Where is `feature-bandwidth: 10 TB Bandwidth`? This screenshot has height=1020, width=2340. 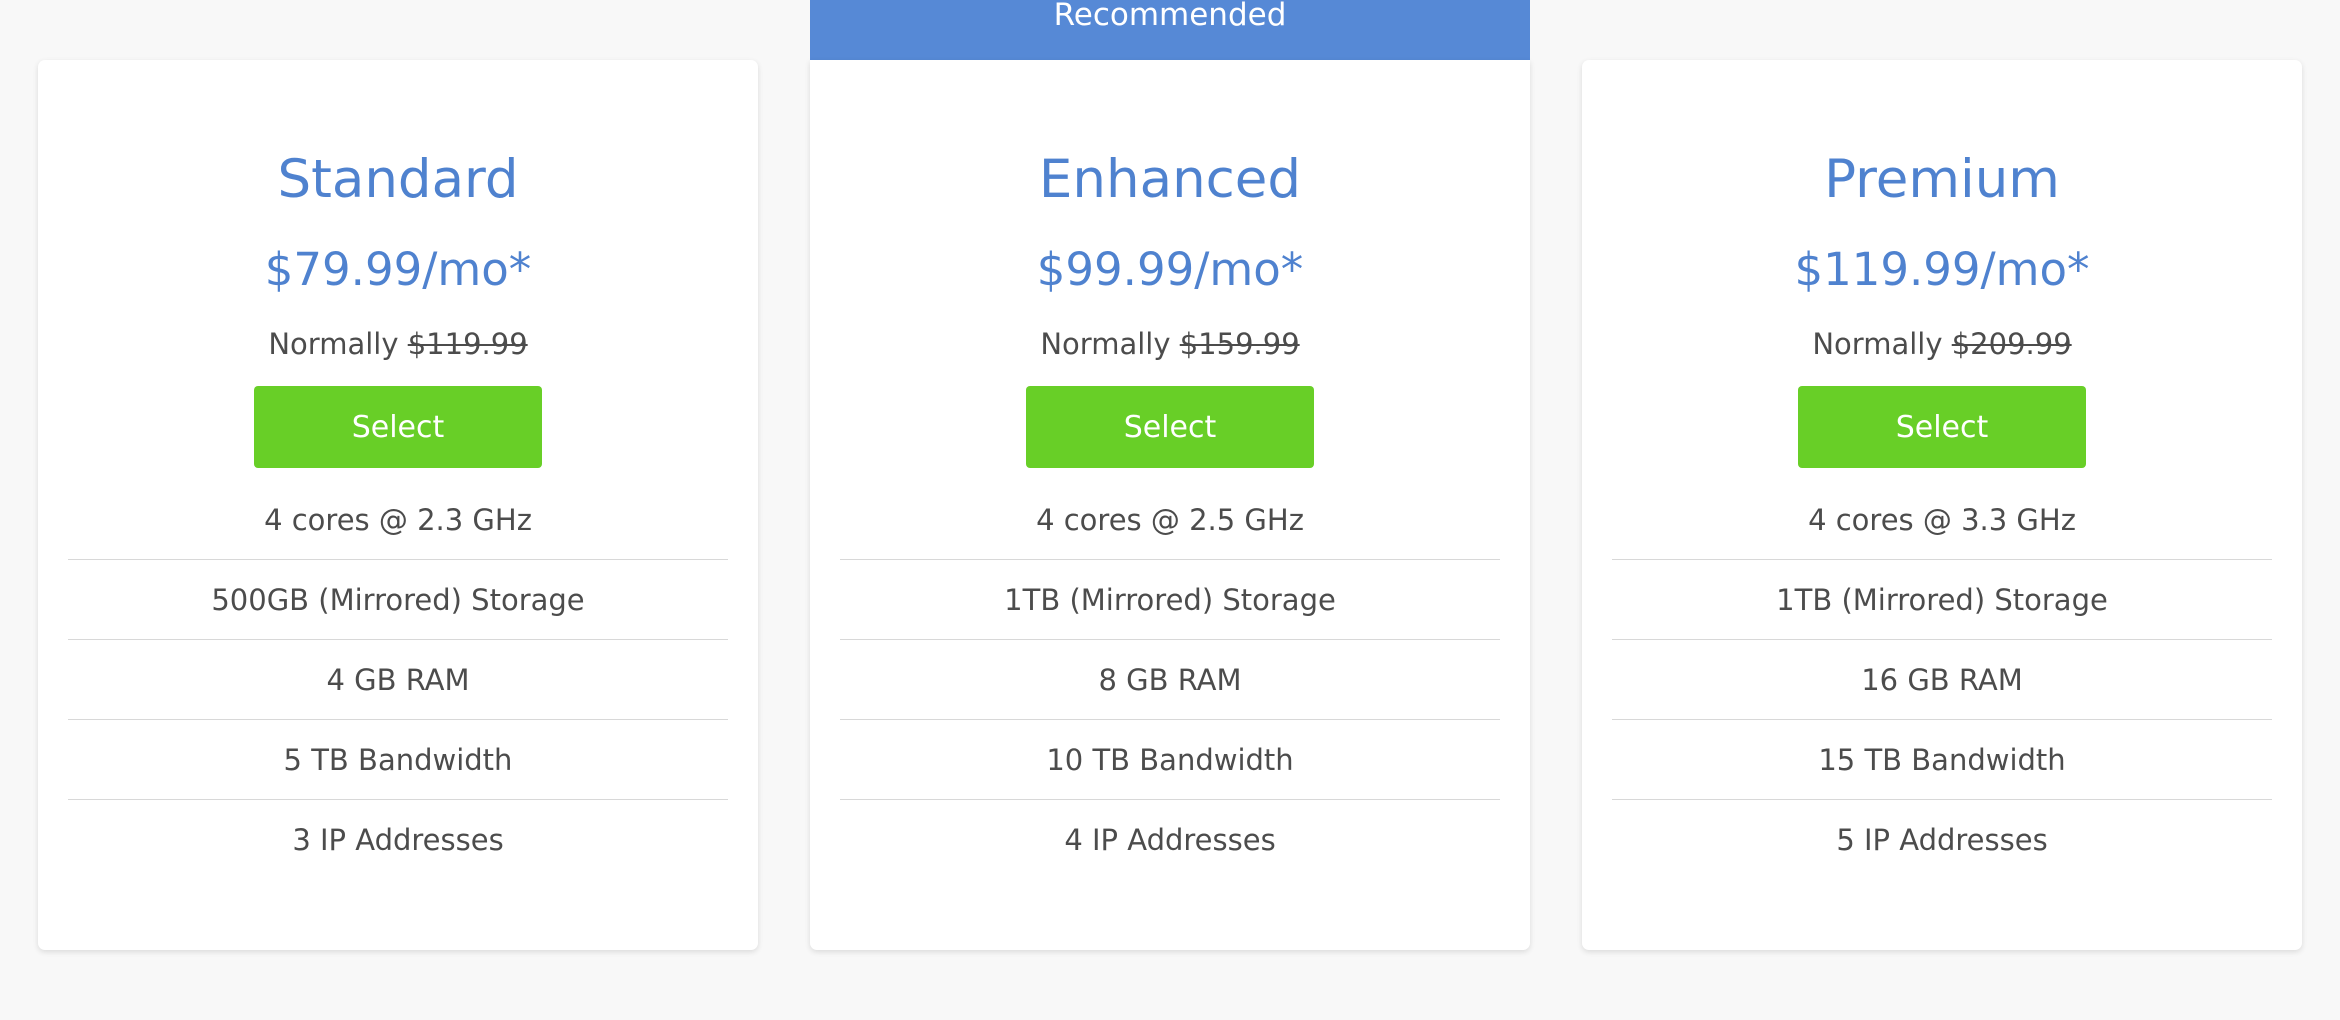 feature-bandwidth: 10 TB Bandwidth is located at coordinates (1170, 760).